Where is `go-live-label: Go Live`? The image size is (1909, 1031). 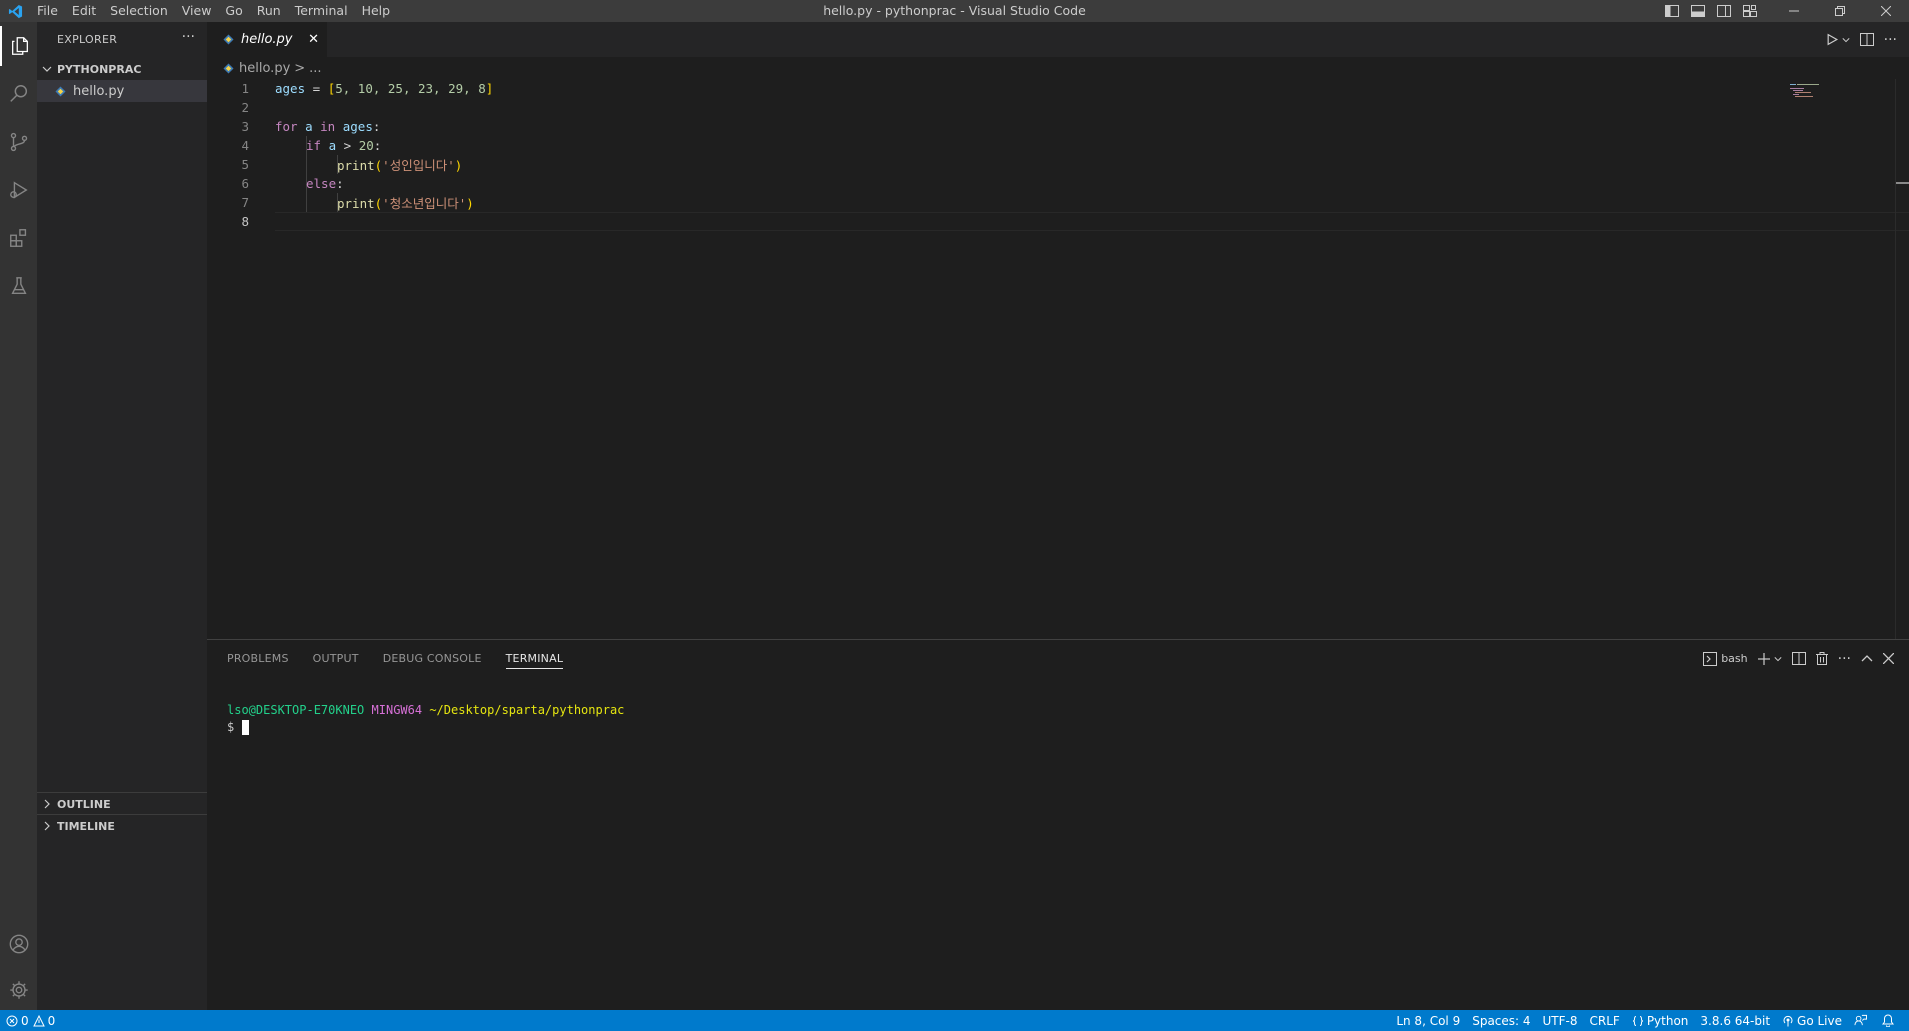
go-live-label: Go Live is located at coordinates (1819, 1020).